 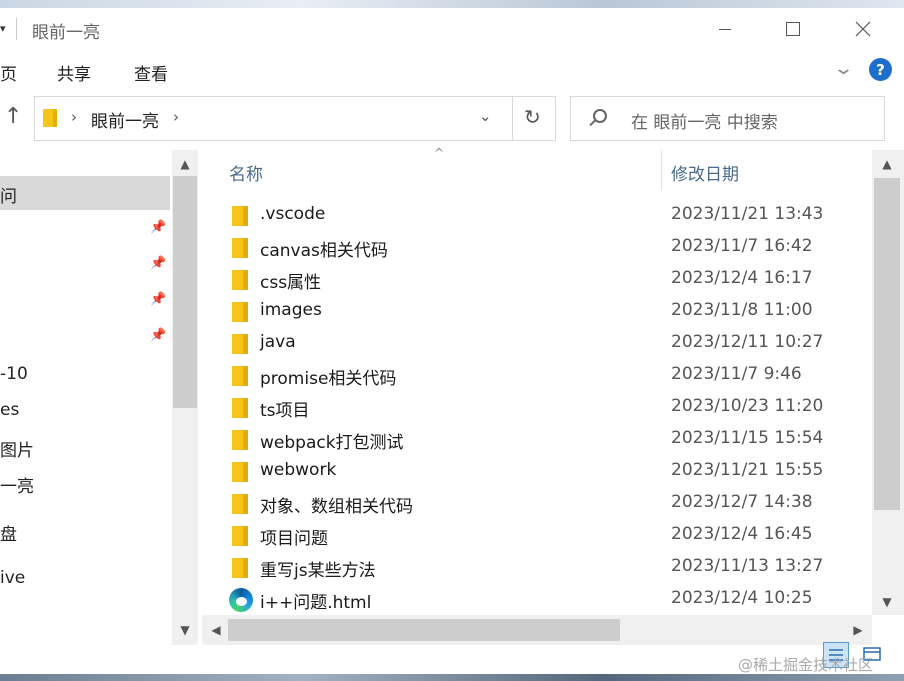 What do you see at coordinates (747, 406) in the screenshot?
I see `file-modified-date: 2023/10/23 11:20` at bounding box center [747, 406].